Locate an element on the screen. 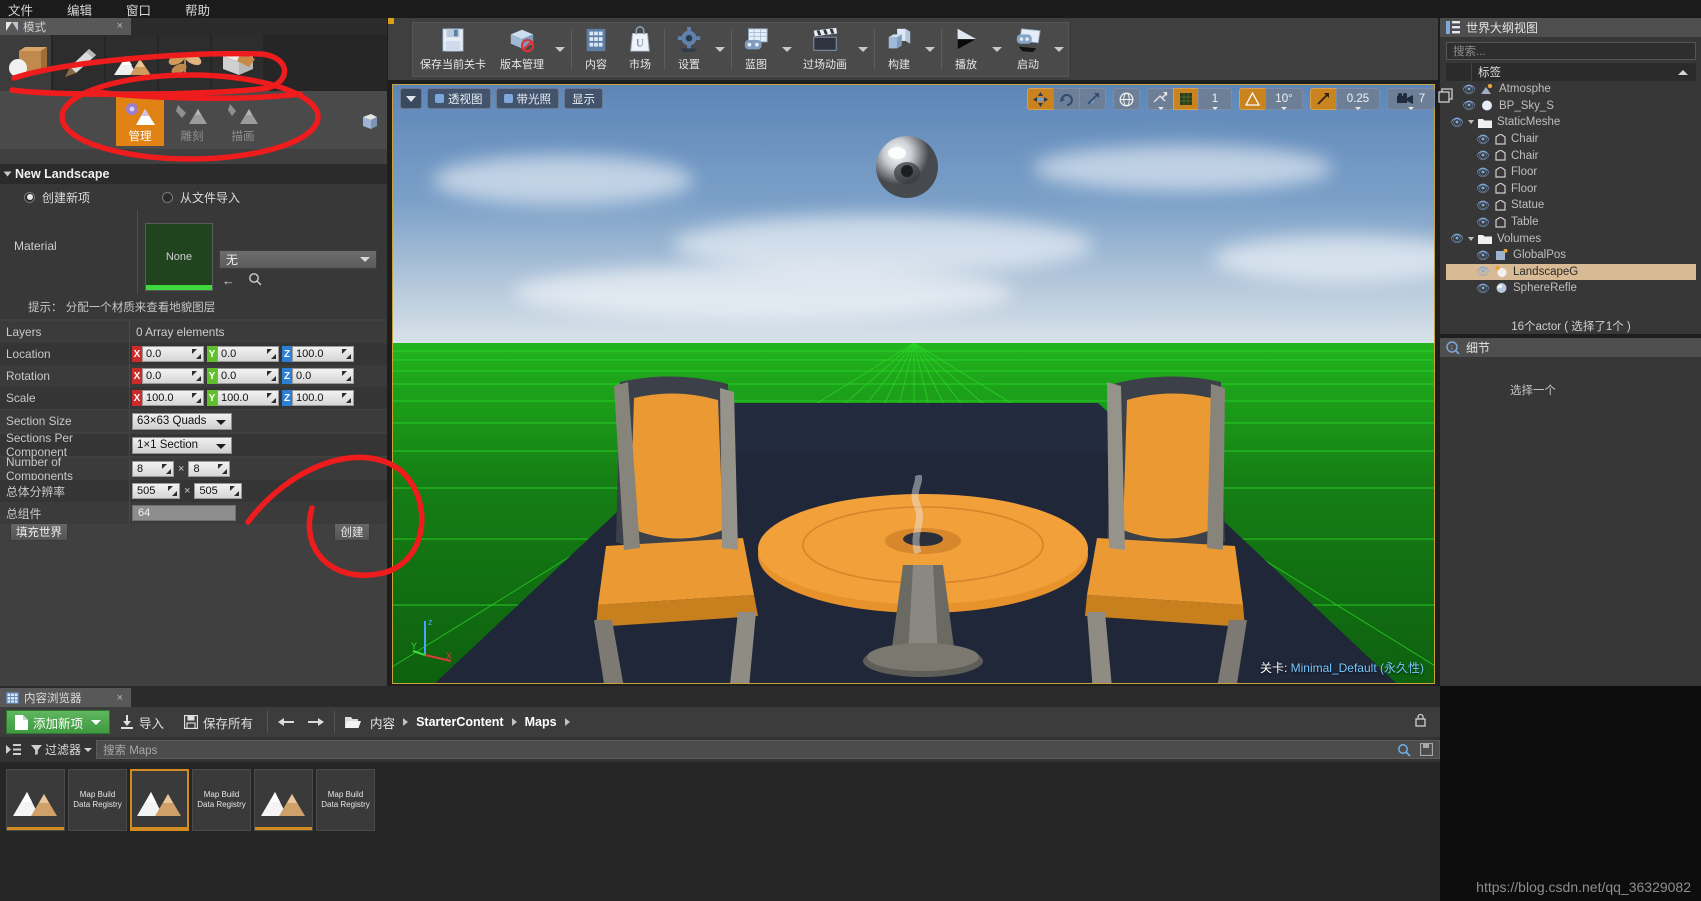 The image size is (1701, 901). surface-snap-toggle is located at coordinates (1160, 99).